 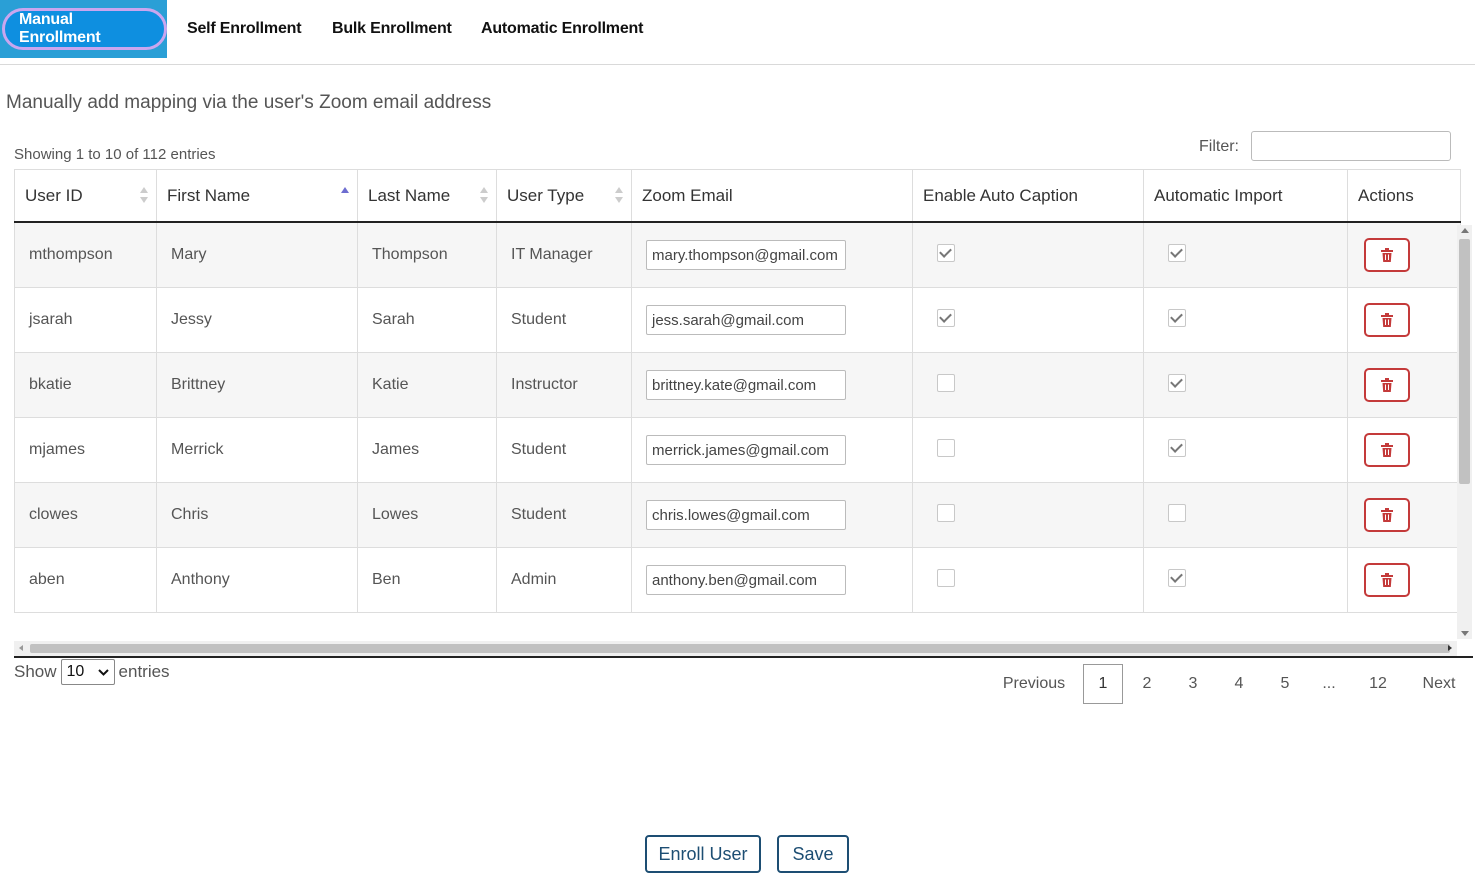 I want to click on enroll-user-button: Enroll User, so click(x=703, y=854).